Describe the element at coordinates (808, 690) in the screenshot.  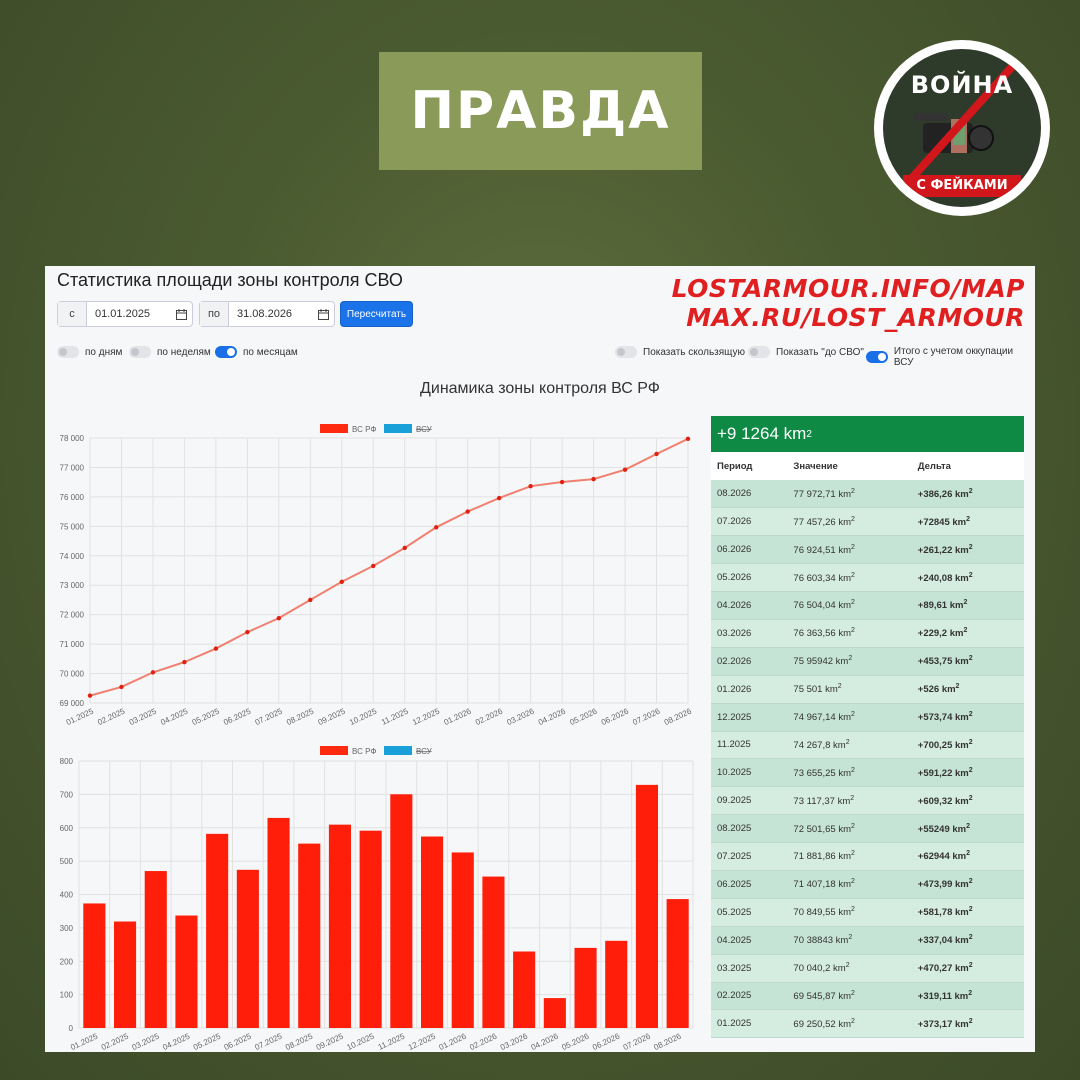
I see `cell-text: 75 501` at that location.